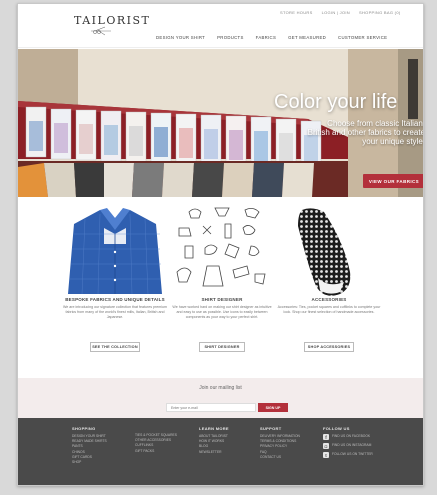  Describe the element at coordinates (362, 37) in the screenshot. I see `nav-customer-service: CUSTOMER SERVICE` at that location.